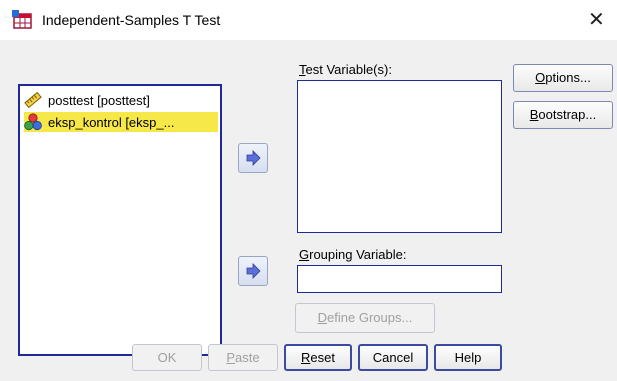 This screenshot has height=381, width=617. What do you see at coordinates (131, 20) in the screenshot?
I see `window-title: Independent-Samples T Test` at bounding box center [131, 20].